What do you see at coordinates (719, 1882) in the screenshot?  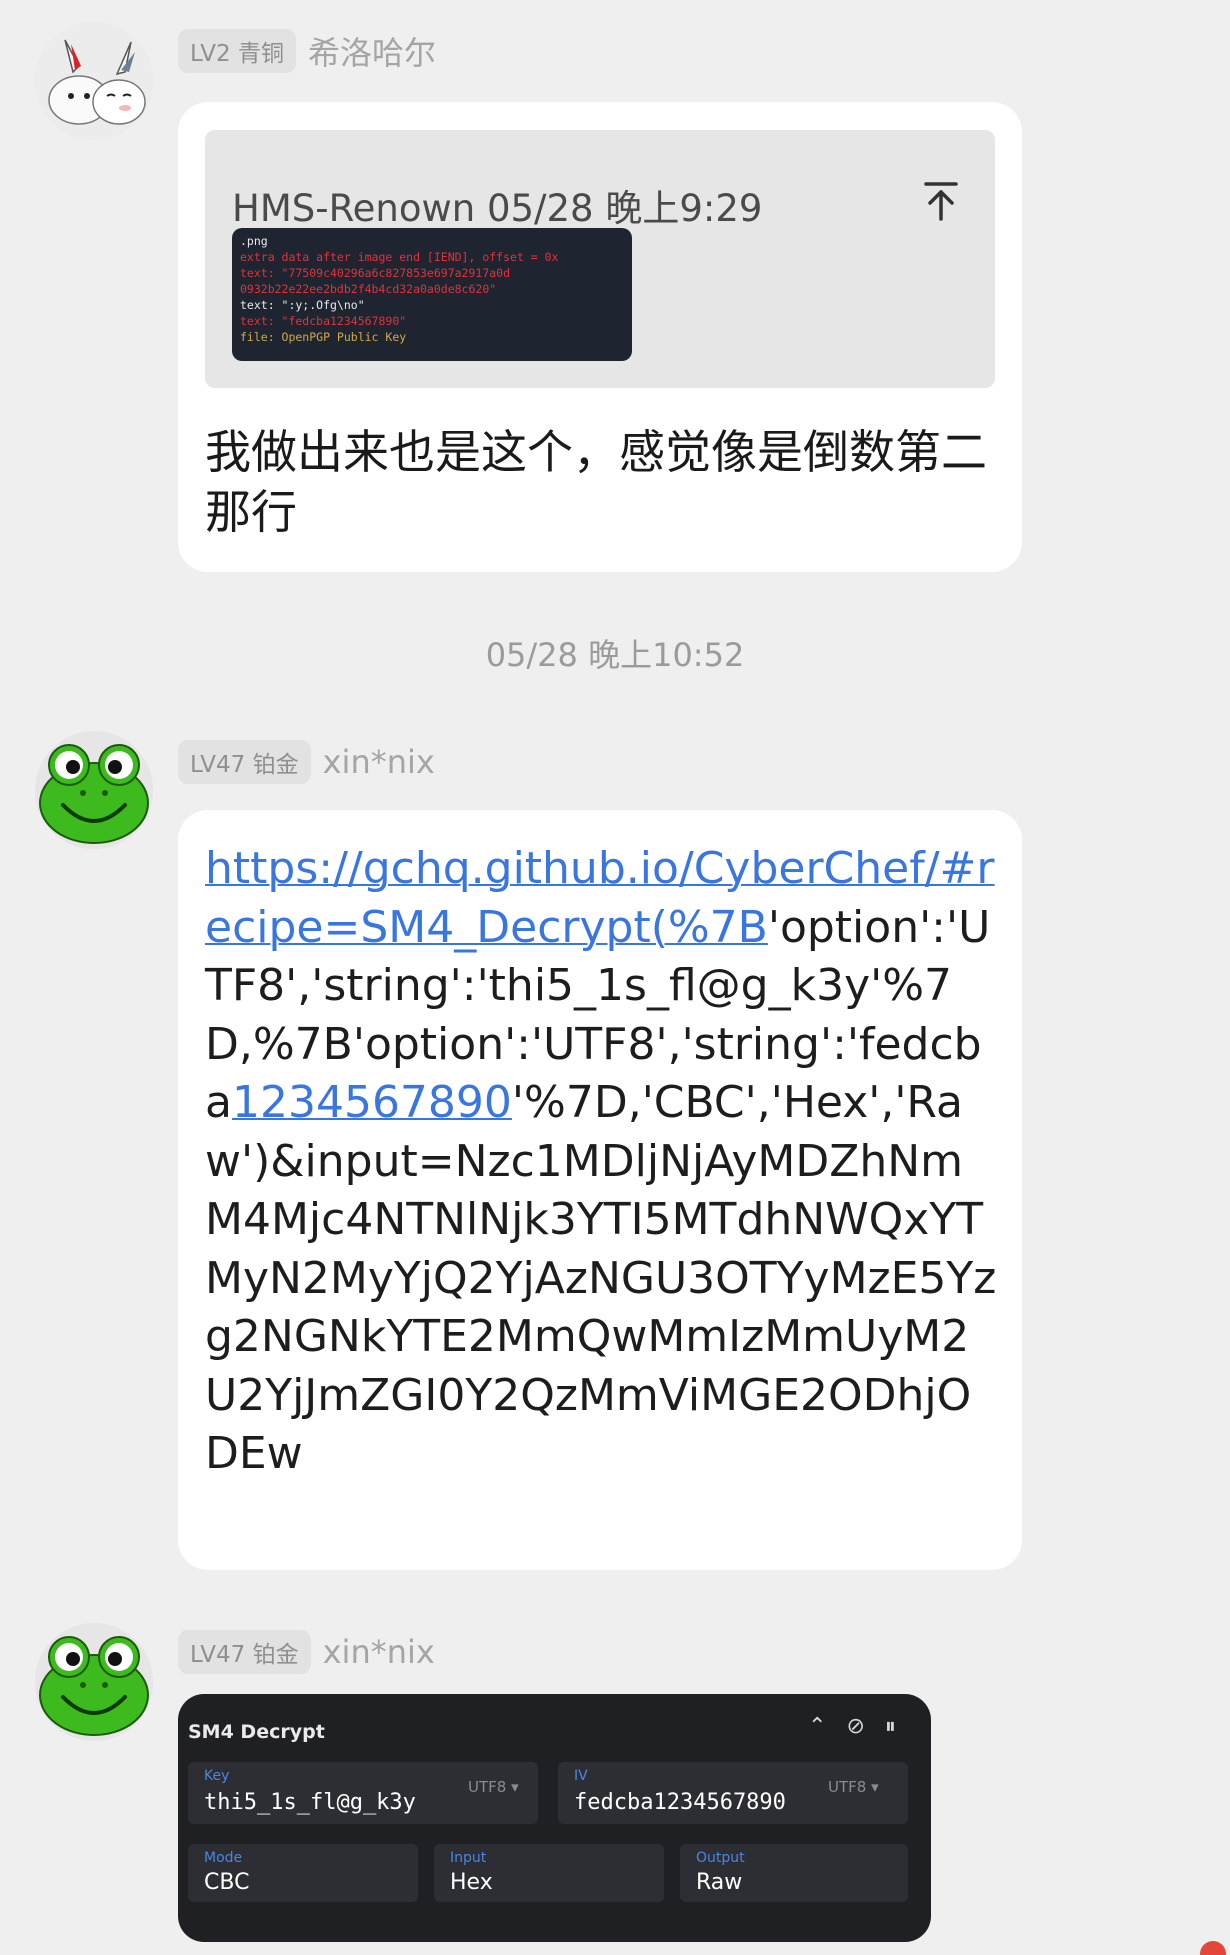 I see `output-format-value: Raw` at bounding box center [719, 1882].